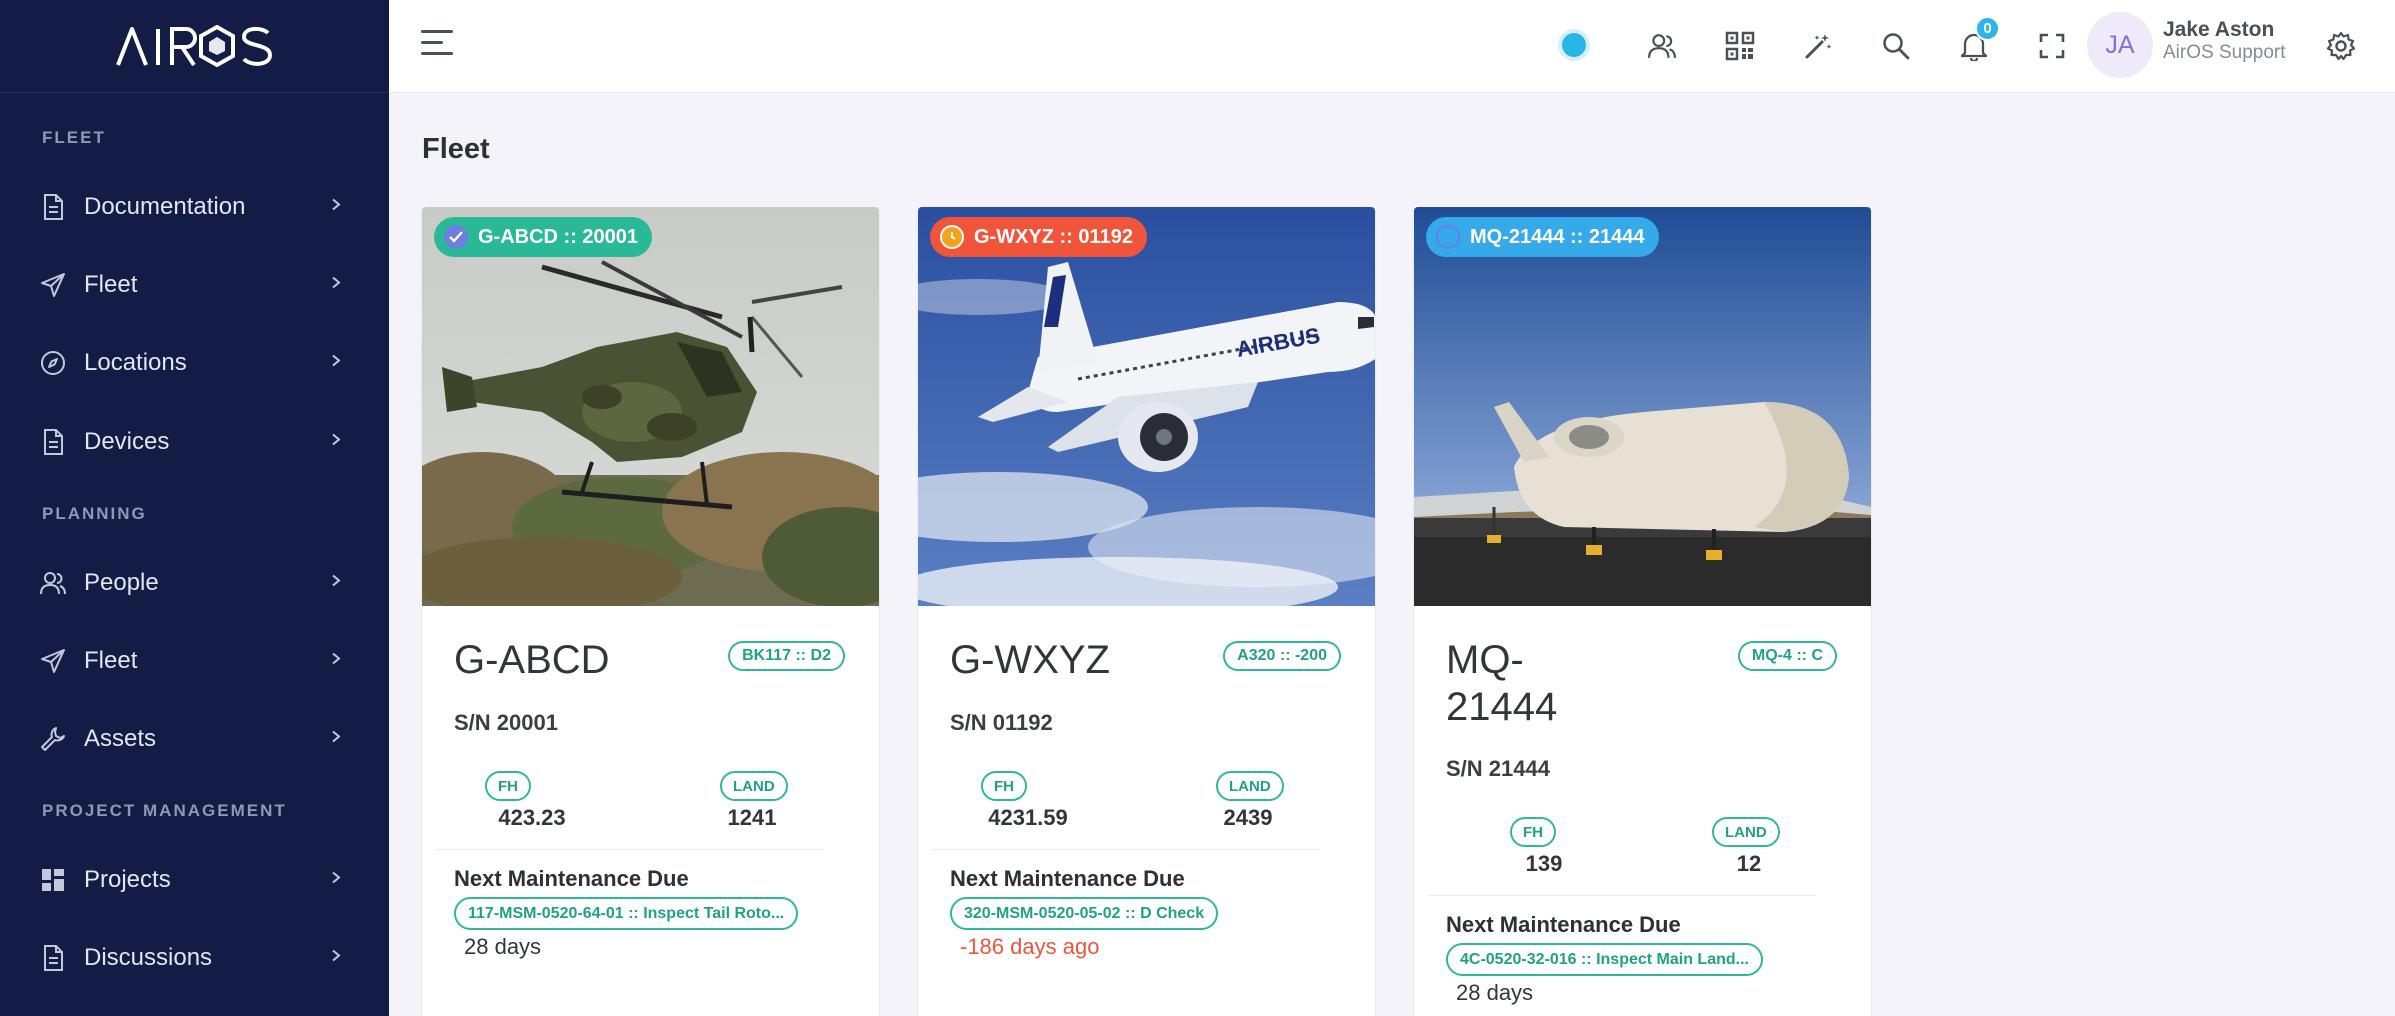  I want to click on aircraft-status-pill: MQ-21444 :: 21444, so click(1542, 237).